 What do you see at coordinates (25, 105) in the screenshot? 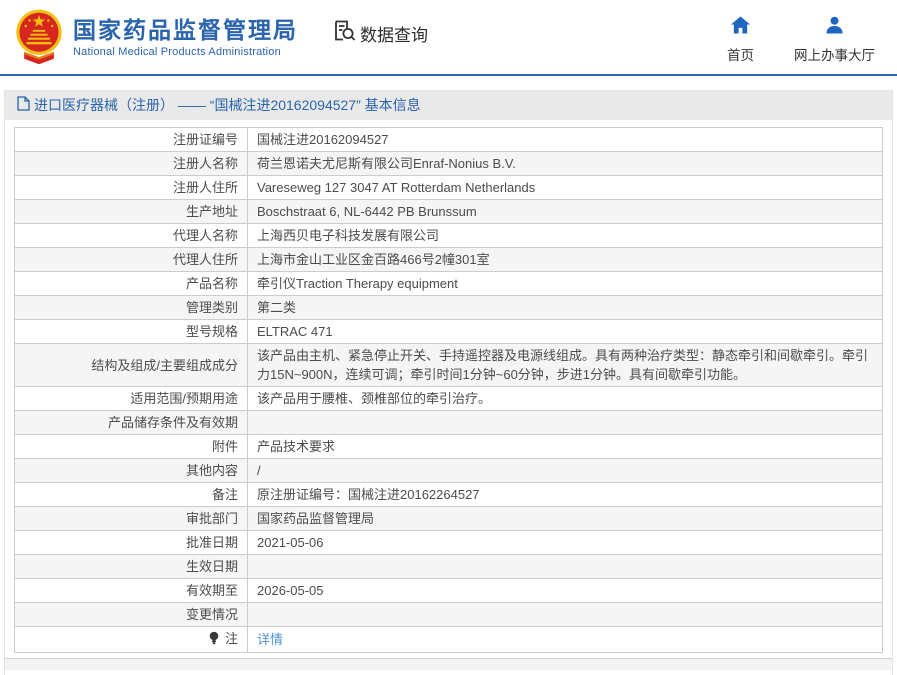
I see `document-icon` at bounding box center [25, 105].